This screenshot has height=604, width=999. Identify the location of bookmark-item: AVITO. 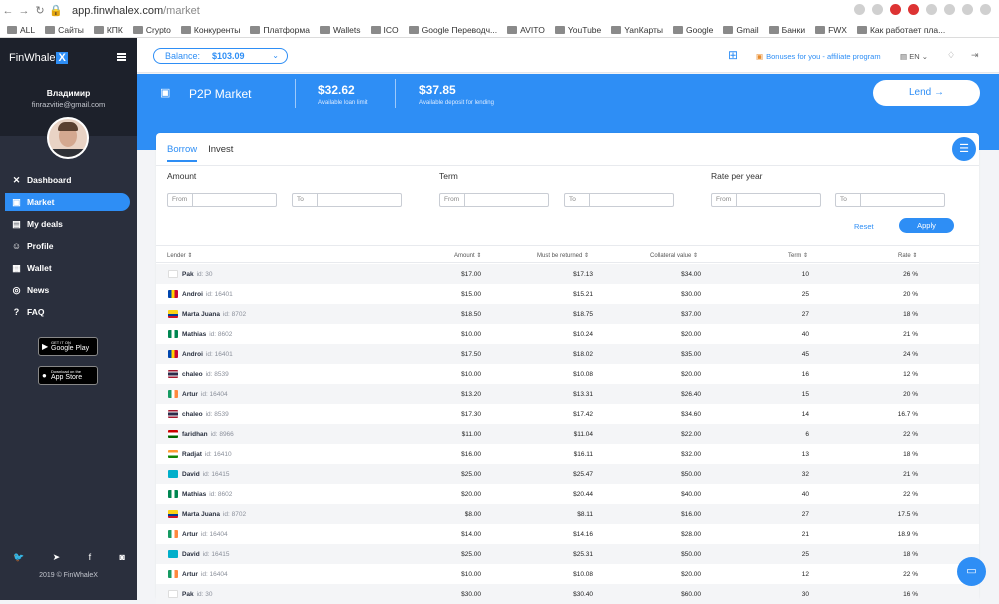
(526, 30).